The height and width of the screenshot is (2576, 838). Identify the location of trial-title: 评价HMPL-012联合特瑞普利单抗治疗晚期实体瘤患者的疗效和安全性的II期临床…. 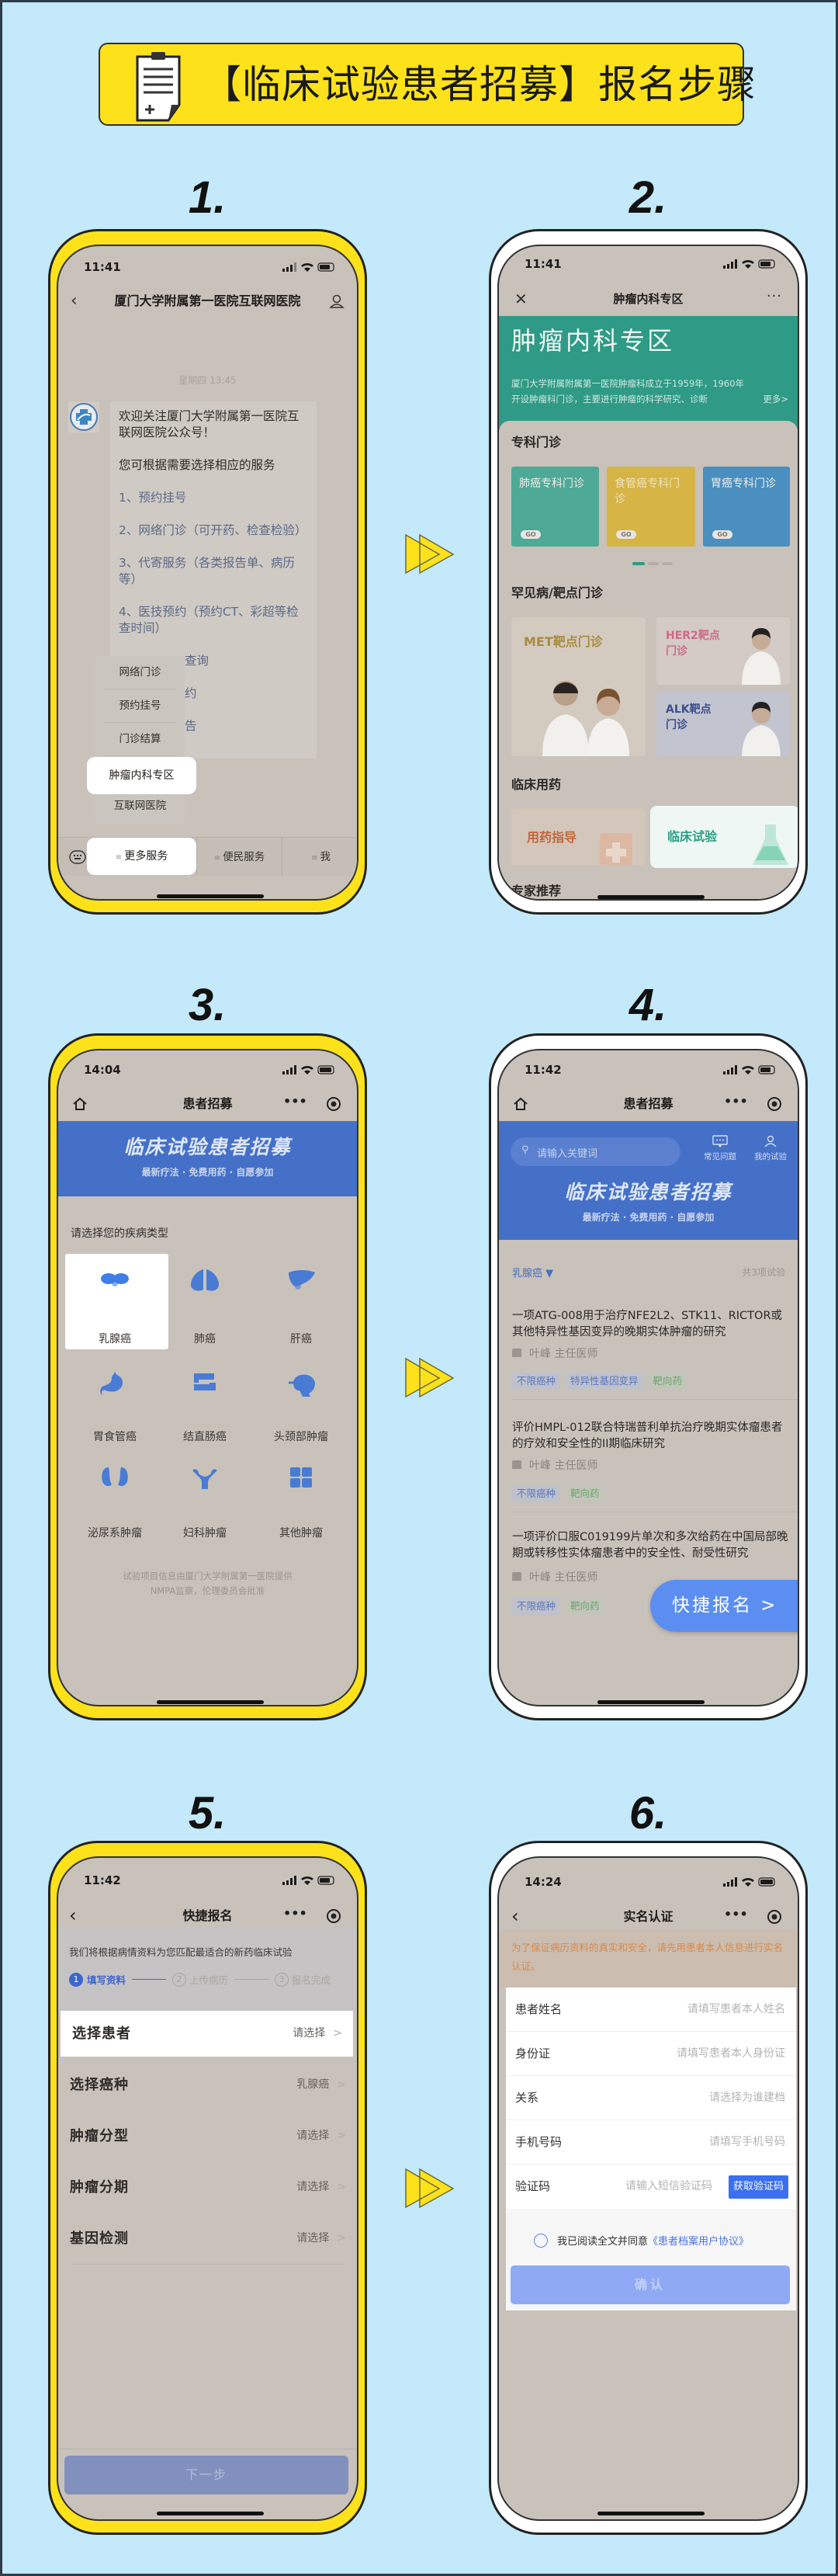
(650, 1436).